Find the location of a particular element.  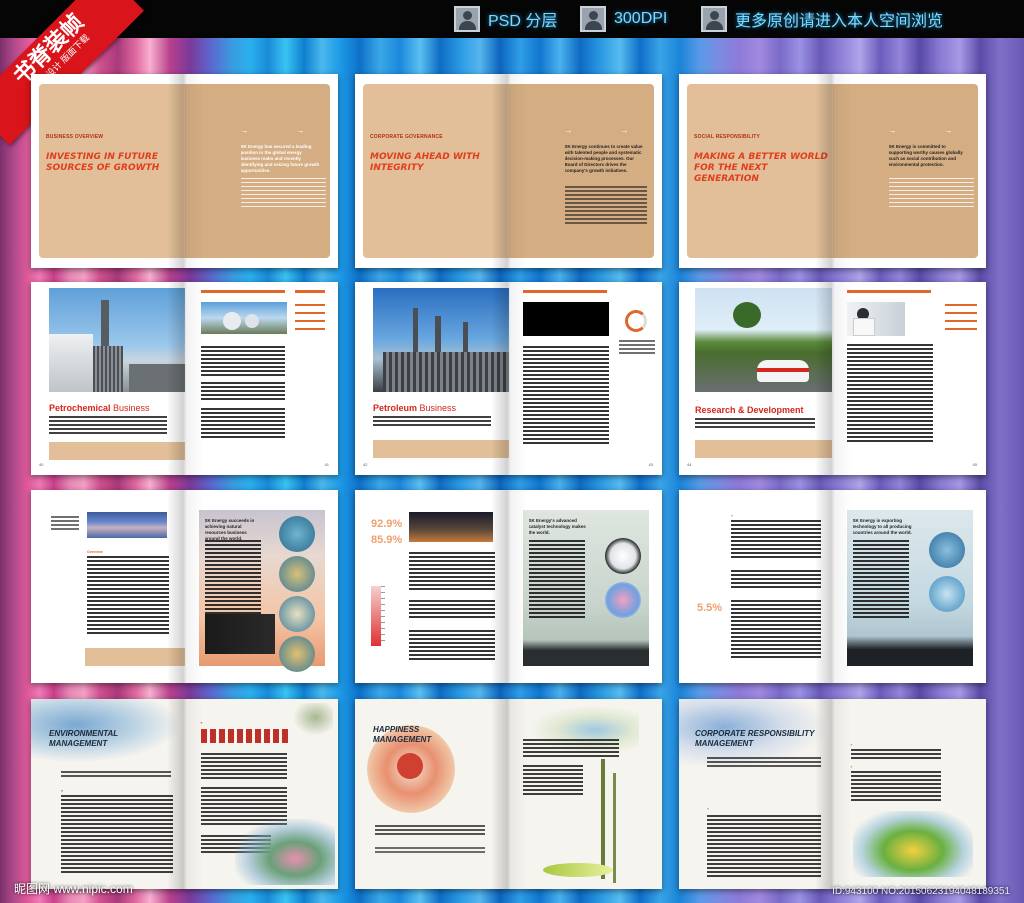

info-label: PSD 分层 is located at coordinates (523, 21).